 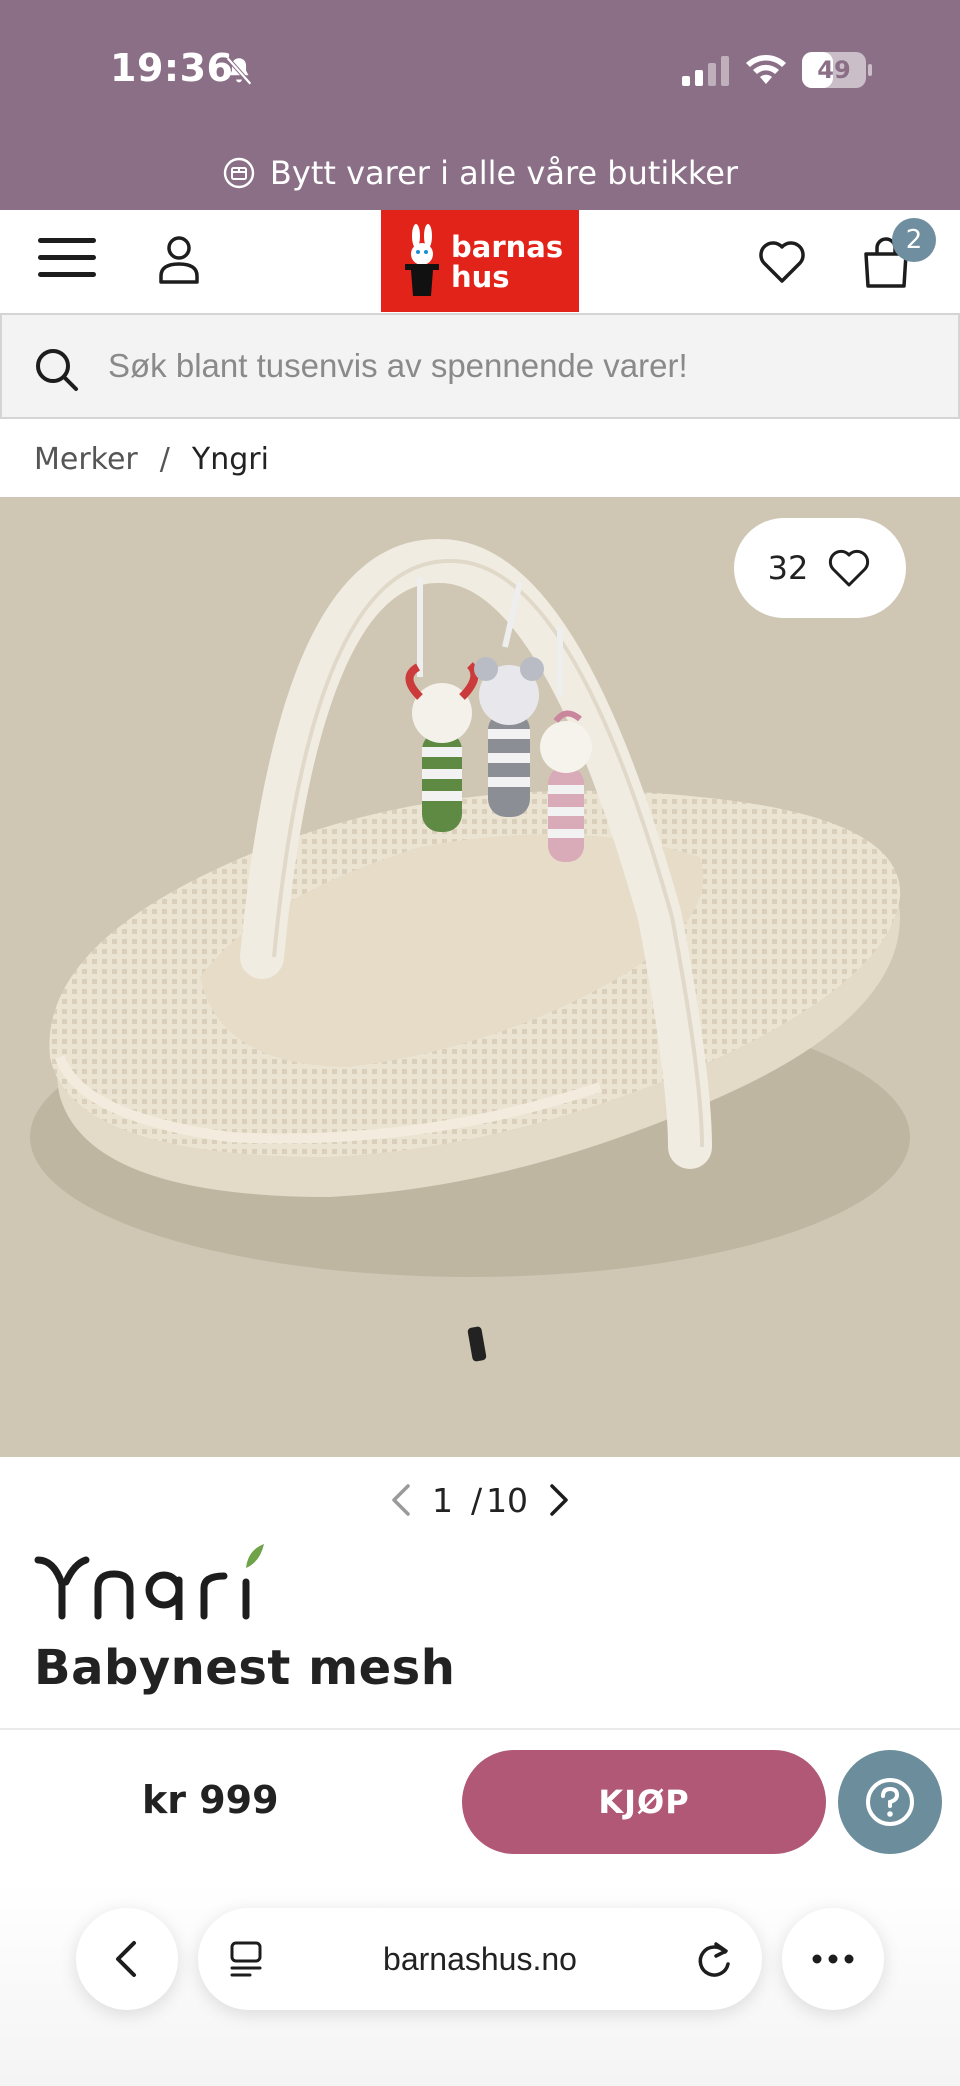 What do you see at coordinates (480, 1729) in the screenshot?
I see `divider` at bounding box center [480, 1729].